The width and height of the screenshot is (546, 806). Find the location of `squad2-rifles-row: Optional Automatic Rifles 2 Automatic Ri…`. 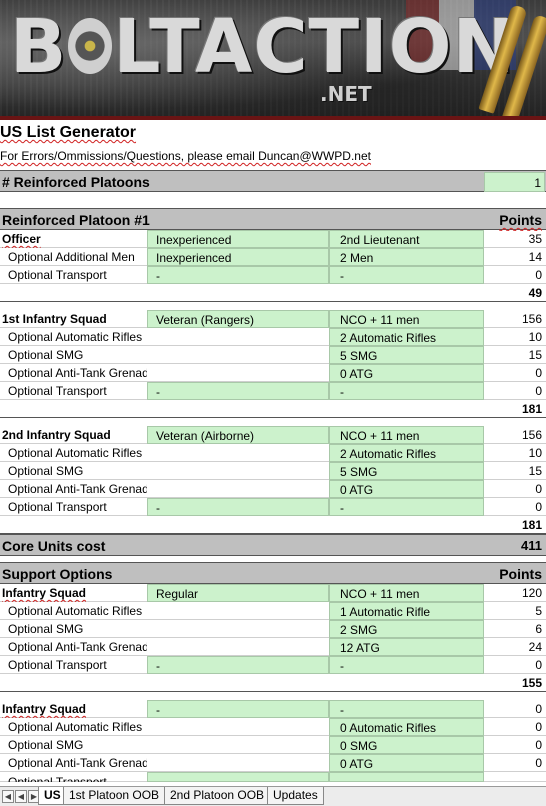

squad2-rifles-row: Optional Automatic Rifles 2 Automatic Ri… is located at coordinates (273, 453).